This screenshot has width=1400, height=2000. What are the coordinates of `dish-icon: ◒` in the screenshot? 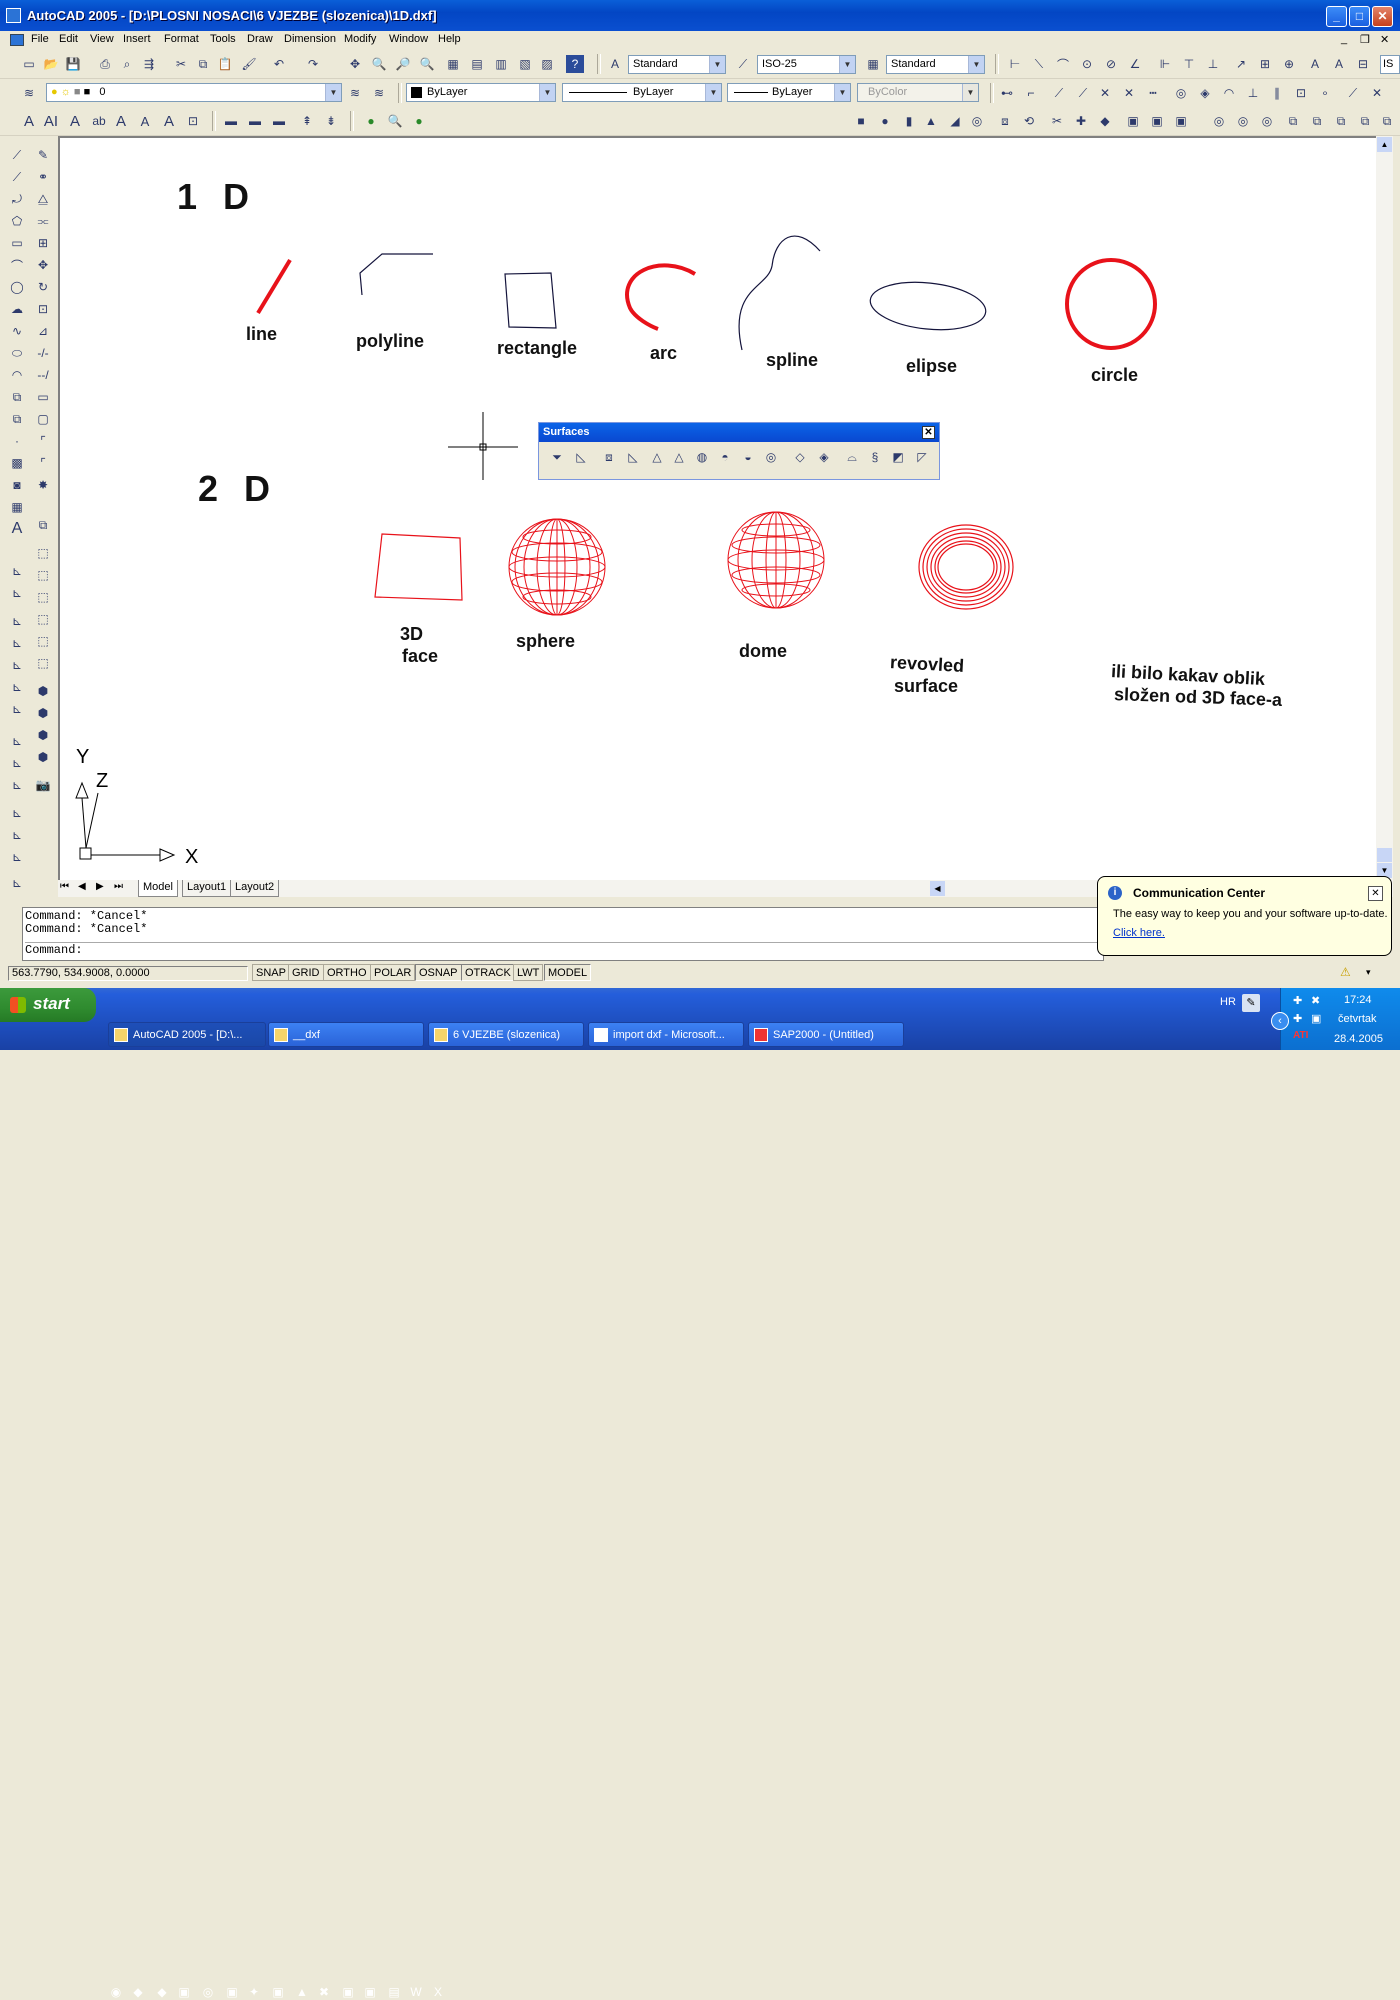 It's located at (748, 457).